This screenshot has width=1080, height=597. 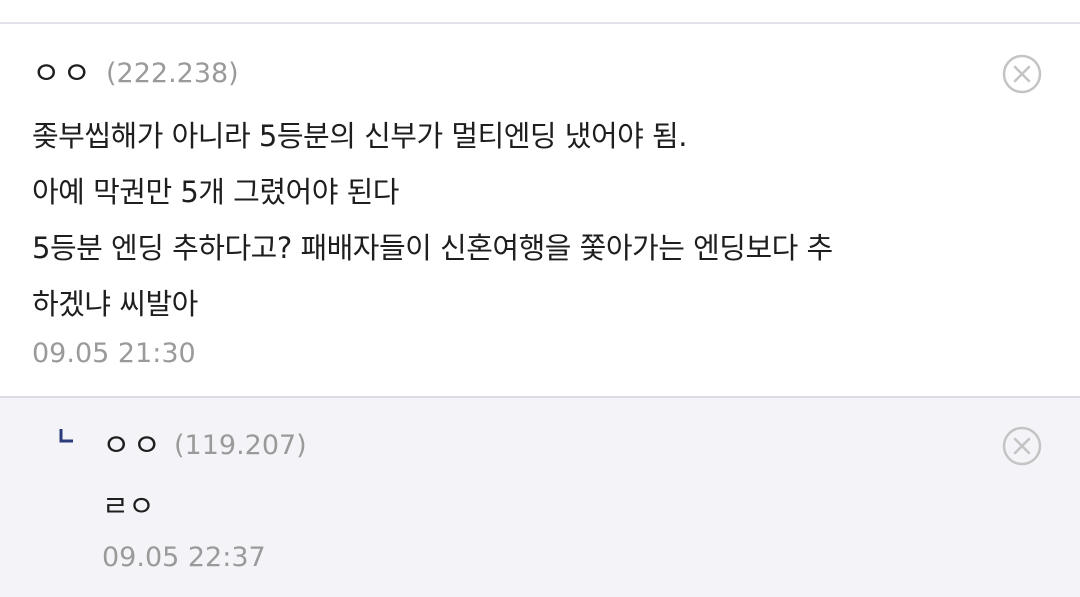 What do you see at coordinates (215, 192) in the screenshot?
I see `comment-line: 아예 막권만 5개 그렸어야 된다` at bounding box center [215, 192].